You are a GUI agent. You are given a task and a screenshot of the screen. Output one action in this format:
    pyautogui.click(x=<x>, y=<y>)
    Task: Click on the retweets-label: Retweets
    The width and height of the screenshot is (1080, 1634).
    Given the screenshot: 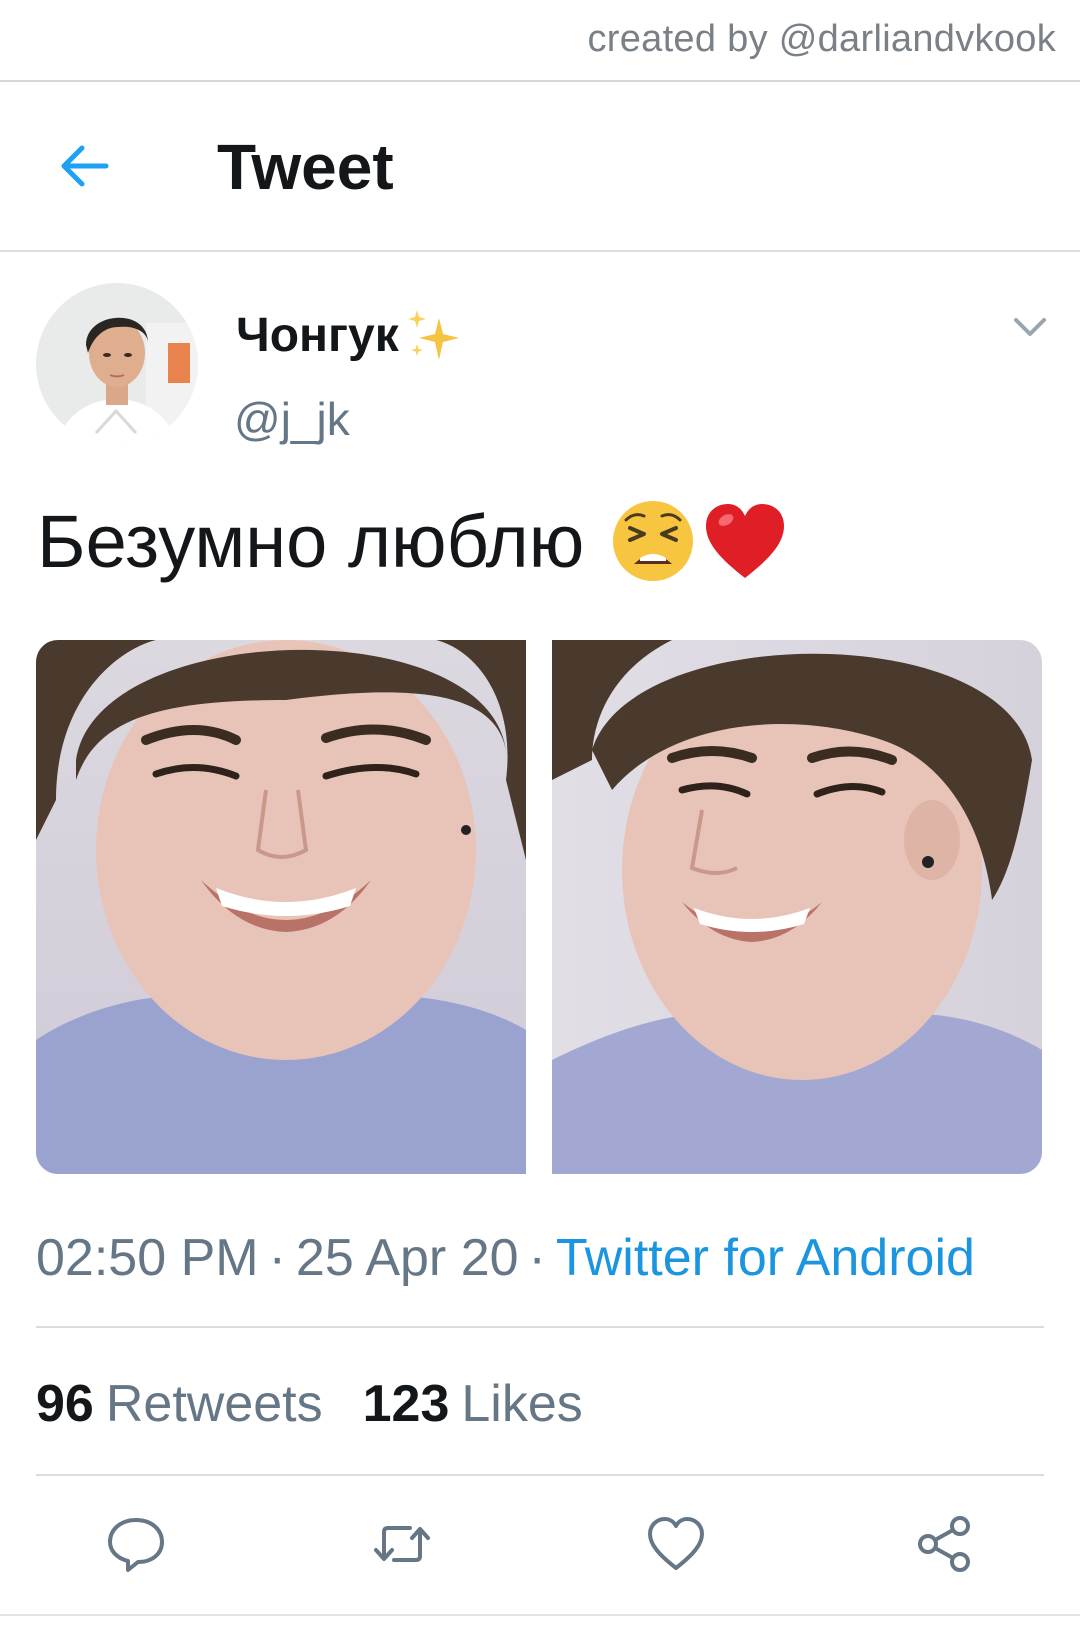 What is the action you would take?
    pyautogui.click(x=214, y=1404)
    